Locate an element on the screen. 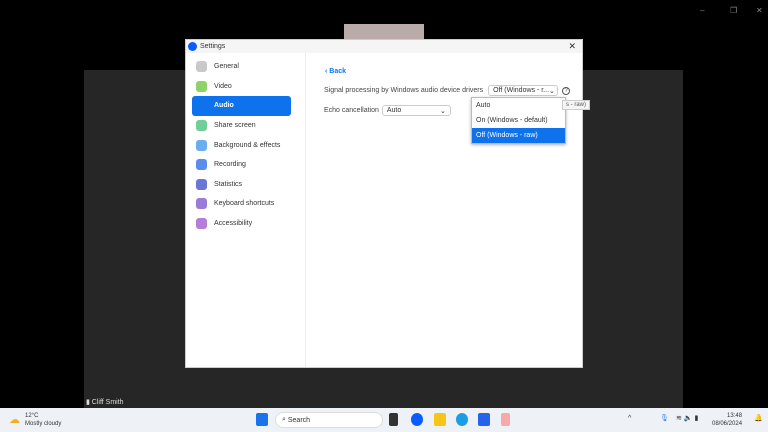 This screenshot has height=432, width=768. recording-icon is located at coordinates (201, 165).